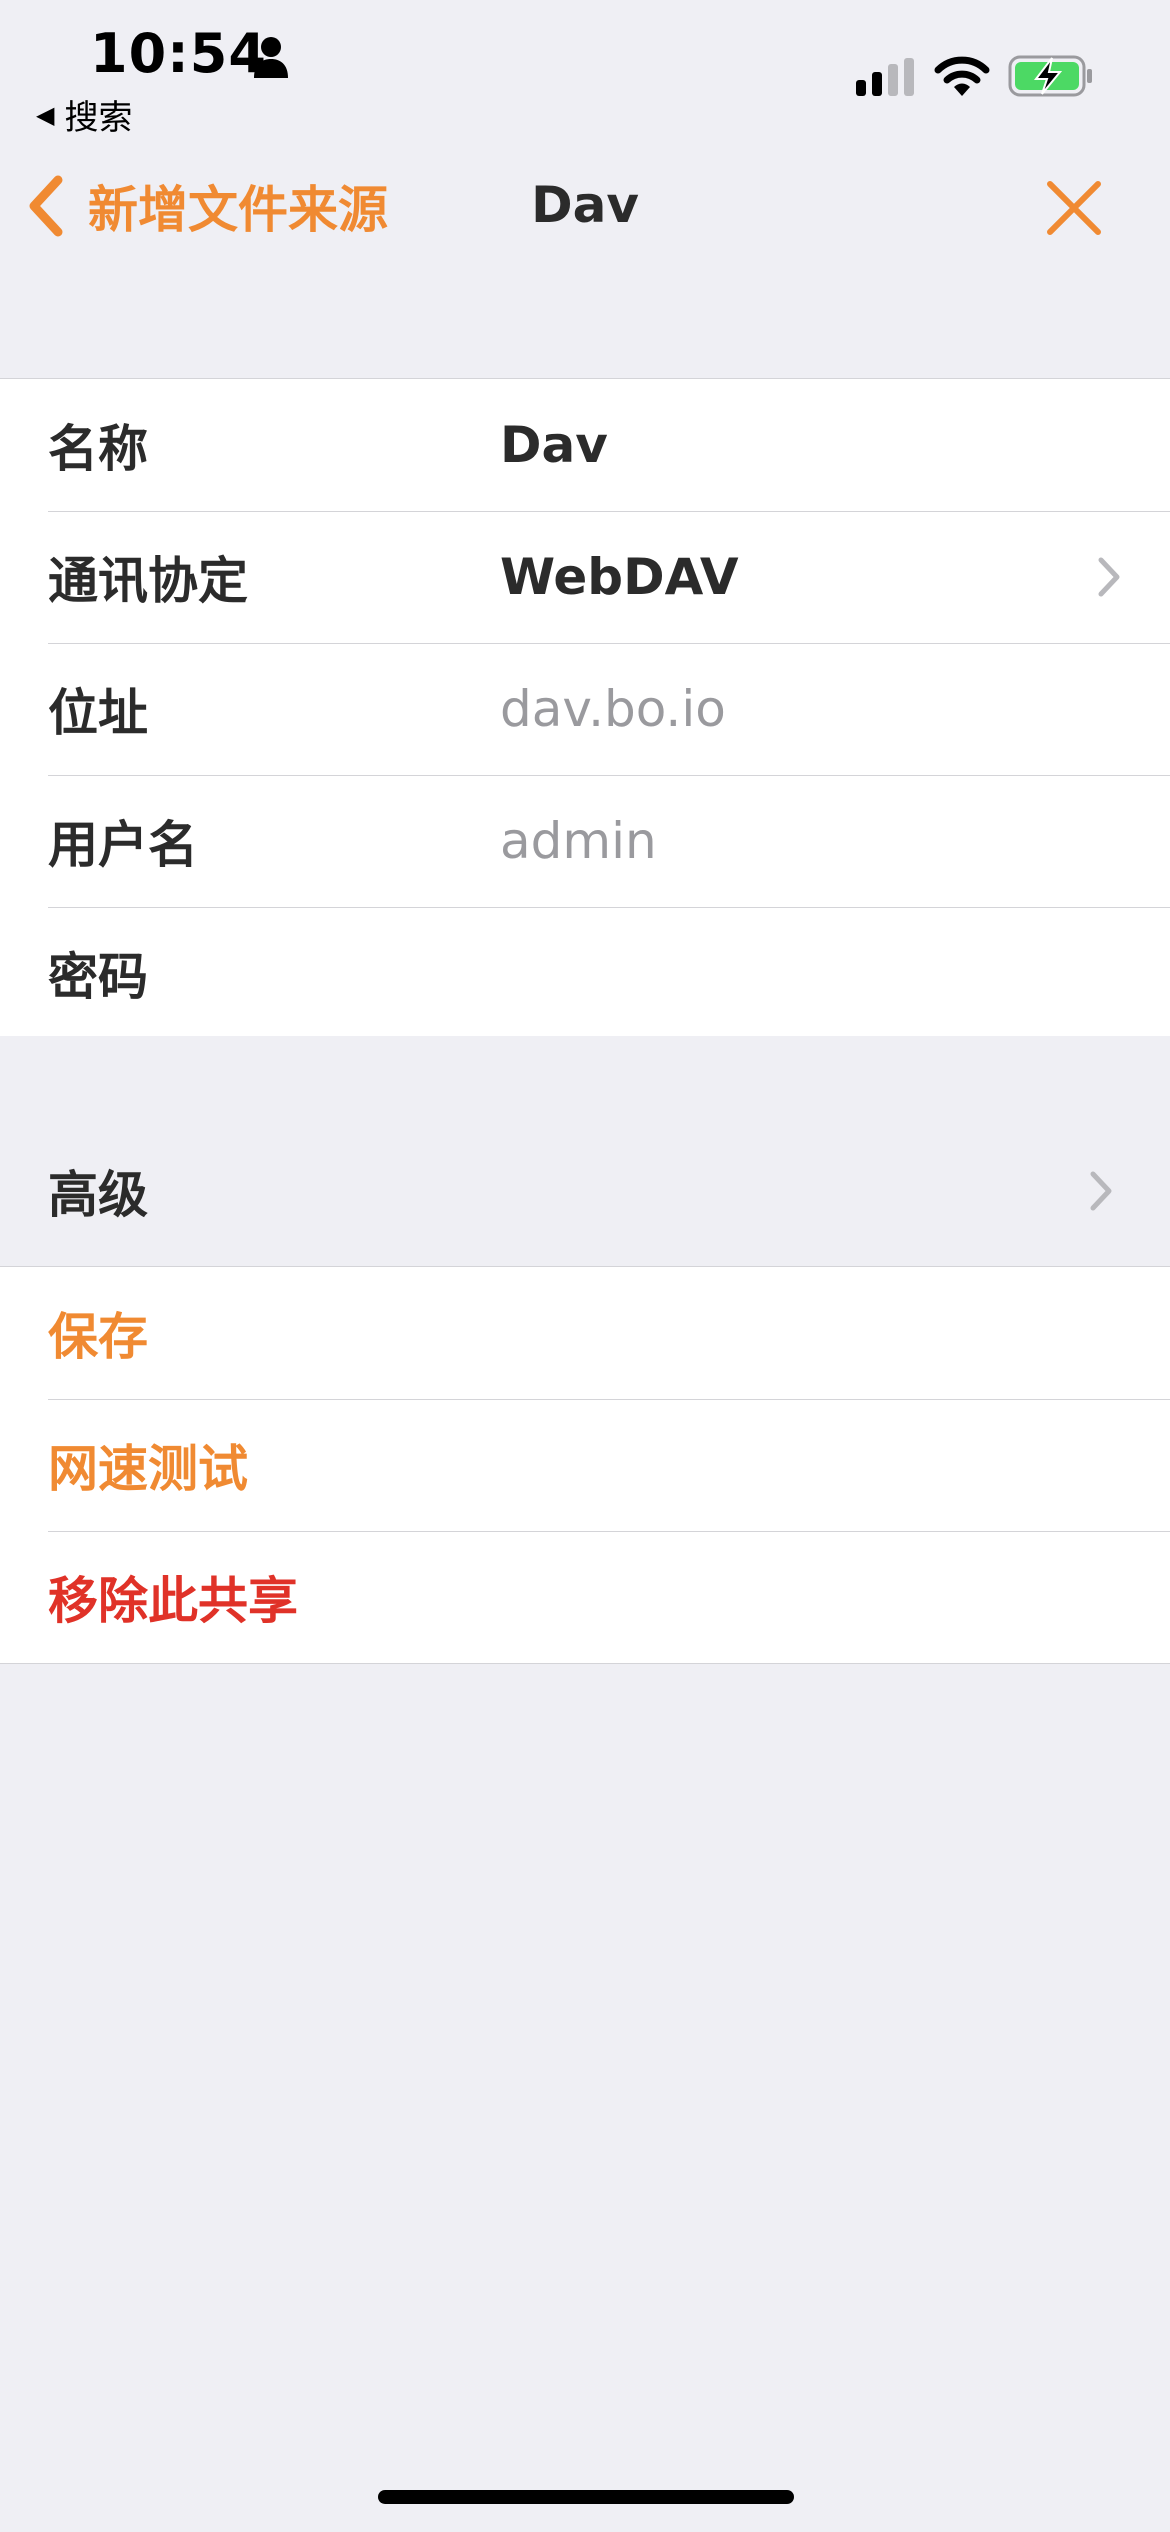 The height and width of the screenshot is (2532, 1170). What do you see at coordinates (98, 118) in the screenshot?
I see `back-app-label: 搜索` at bounding box center [98, 118].